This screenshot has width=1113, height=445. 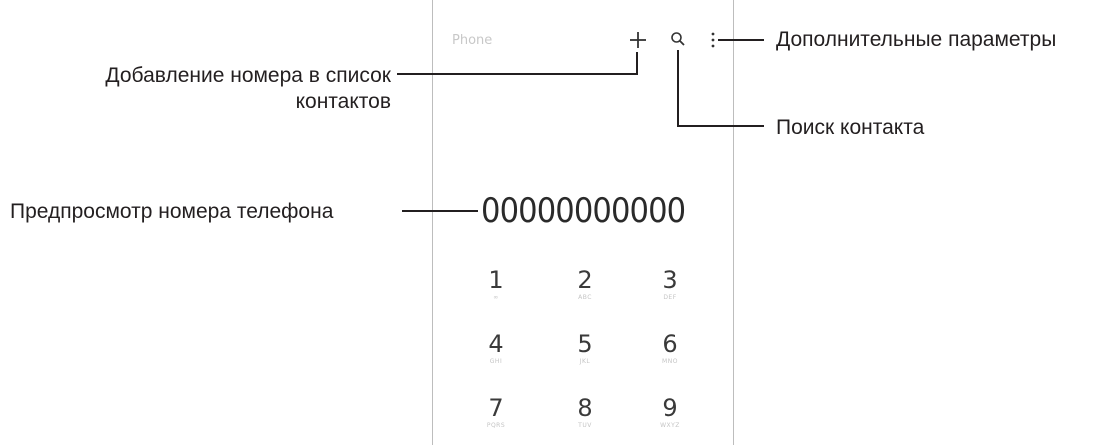 What do you see at coordinates (517, 63) in the screenshot?
I see `add-contact-callout-line` at bounding box center [517, 63].